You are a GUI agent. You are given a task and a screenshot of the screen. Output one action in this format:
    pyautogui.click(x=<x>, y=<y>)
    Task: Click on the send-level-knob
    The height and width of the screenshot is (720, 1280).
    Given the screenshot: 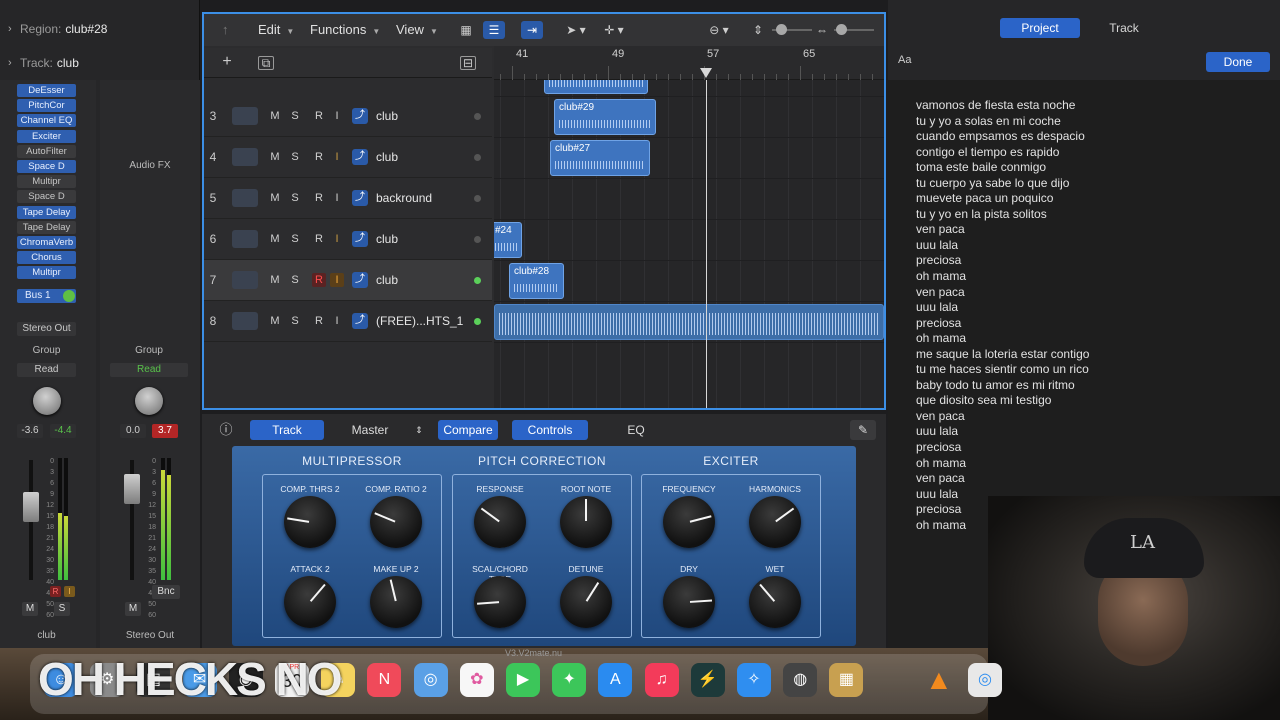 What is the action you would take?
    pyautogui.click(x=69, y=296)
    